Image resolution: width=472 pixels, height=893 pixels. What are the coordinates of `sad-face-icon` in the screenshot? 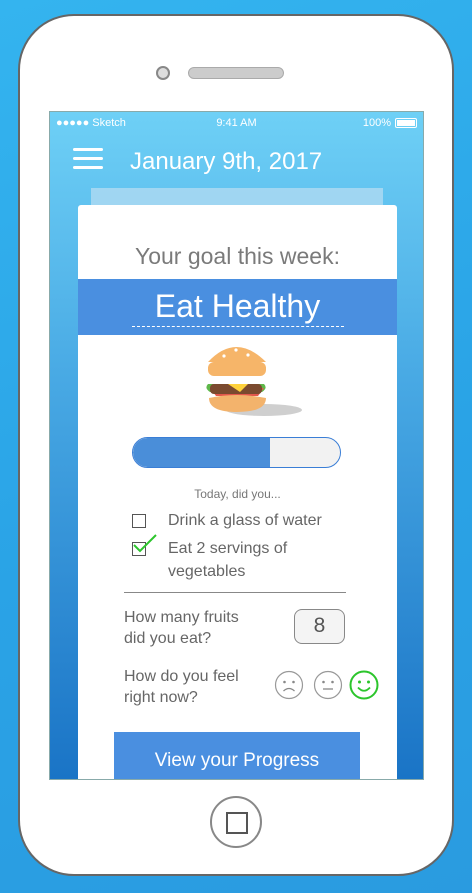 It's located at (289, 685).